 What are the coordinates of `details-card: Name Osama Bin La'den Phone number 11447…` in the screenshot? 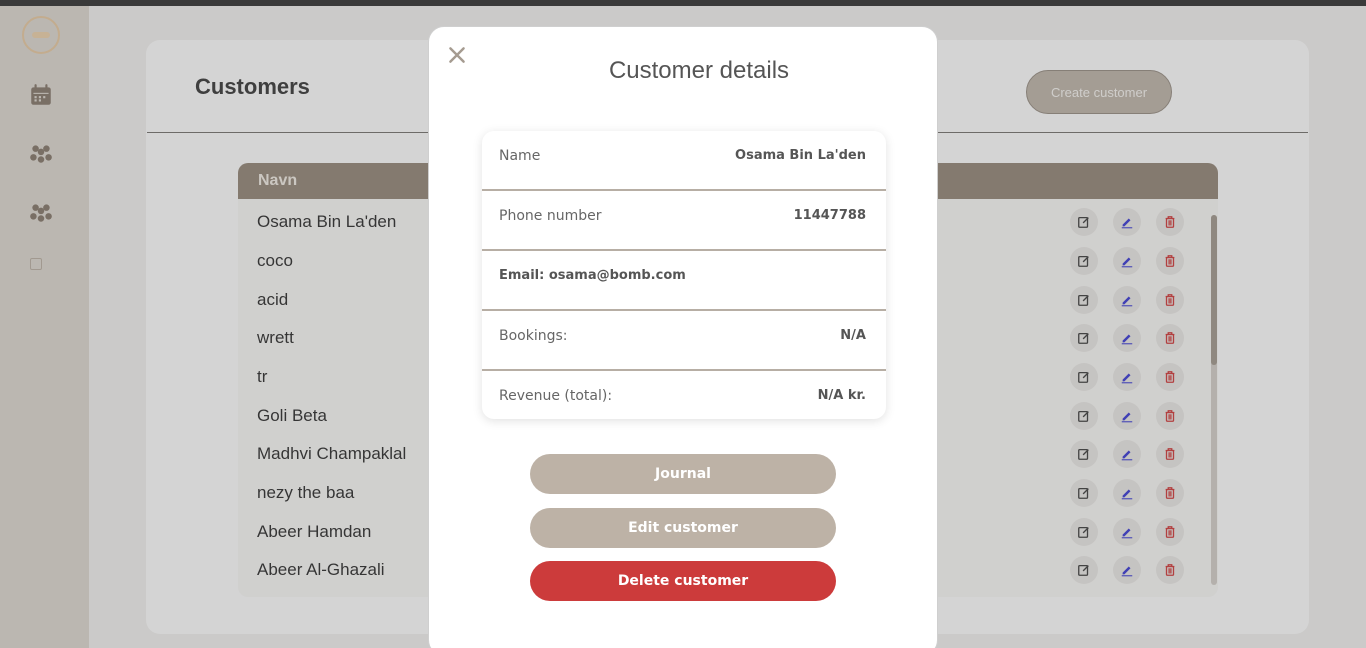 It's located at (684, 275).